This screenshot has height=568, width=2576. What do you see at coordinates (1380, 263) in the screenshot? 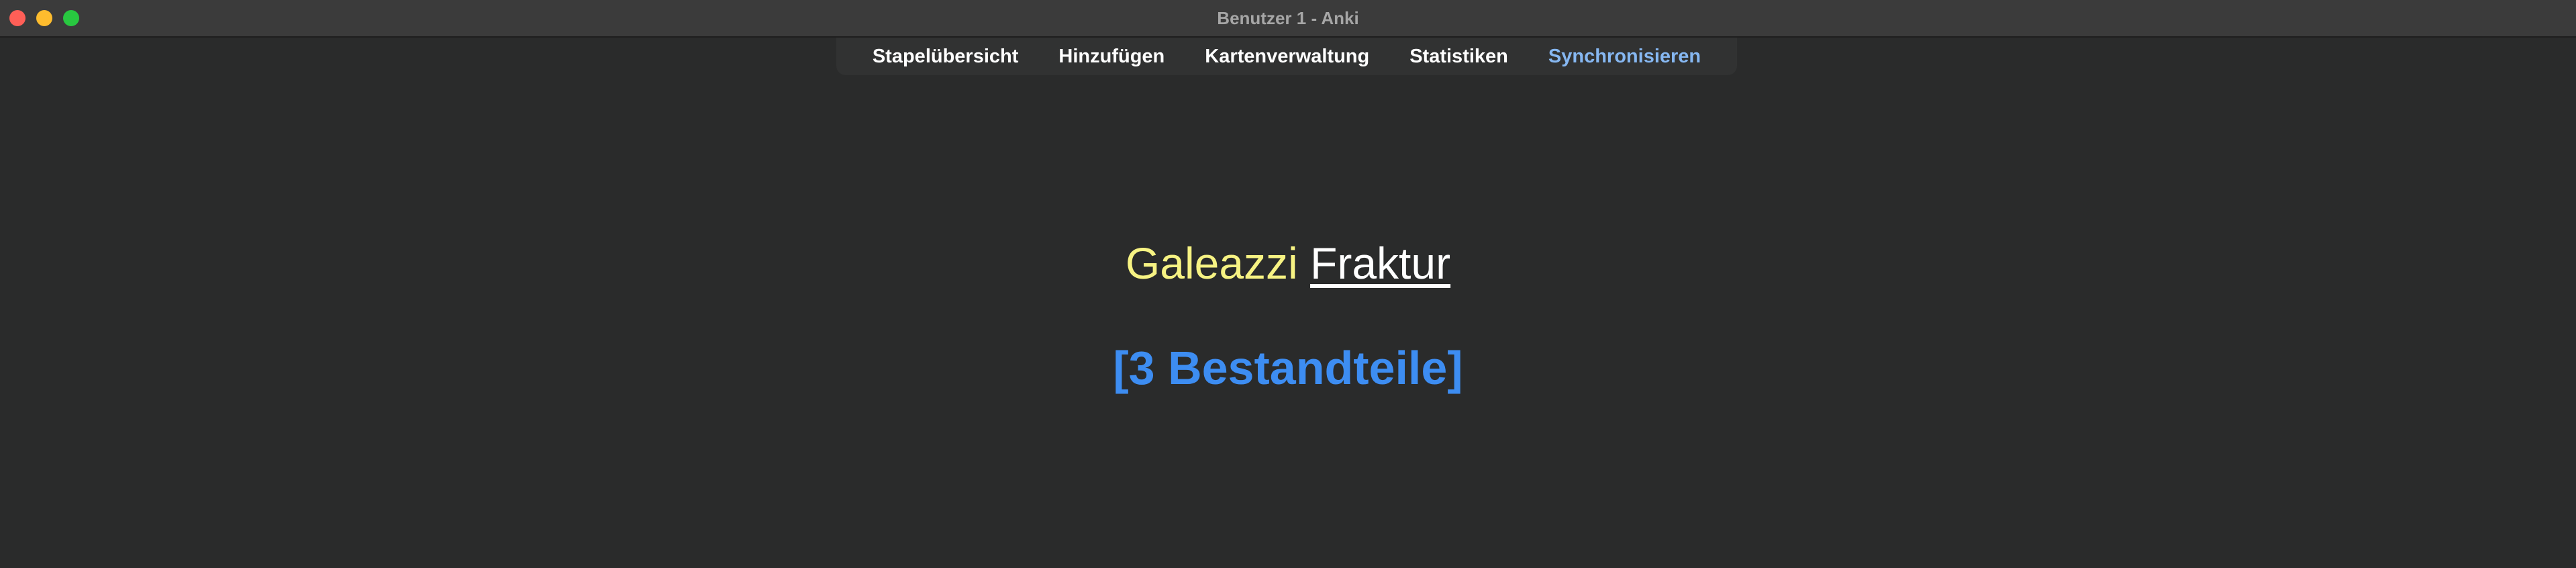
I see `front-term-text: Fraktur` at bounding box center [1380, 263].